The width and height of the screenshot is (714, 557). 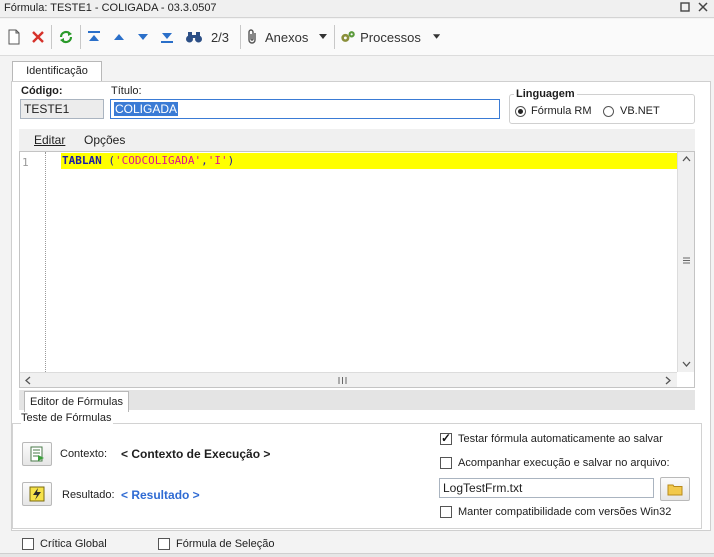 I want to click on binoculars-icon, so click(x=194, y=37).